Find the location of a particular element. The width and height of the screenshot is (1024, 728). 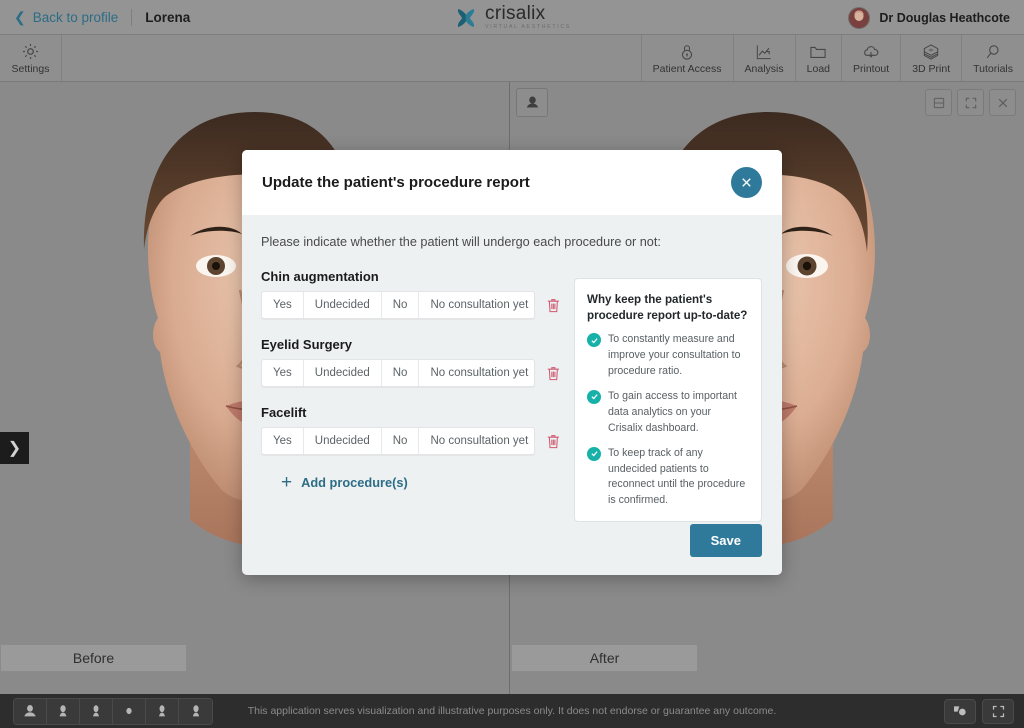

header-divider is located at coordinates (132, 17).